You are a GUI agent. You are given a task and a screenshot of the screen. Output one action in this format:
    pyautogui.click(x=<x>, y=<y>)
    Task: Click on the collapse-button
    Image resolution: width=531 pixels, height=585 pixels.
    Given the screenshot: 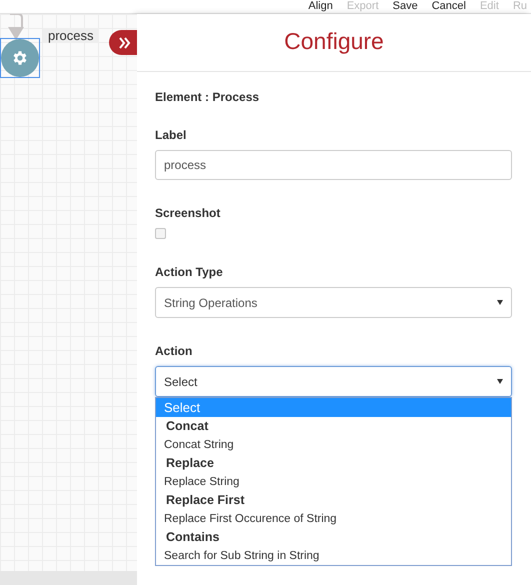 What is the action you would take?
    pyautogui.click(x=123, y=42)
    